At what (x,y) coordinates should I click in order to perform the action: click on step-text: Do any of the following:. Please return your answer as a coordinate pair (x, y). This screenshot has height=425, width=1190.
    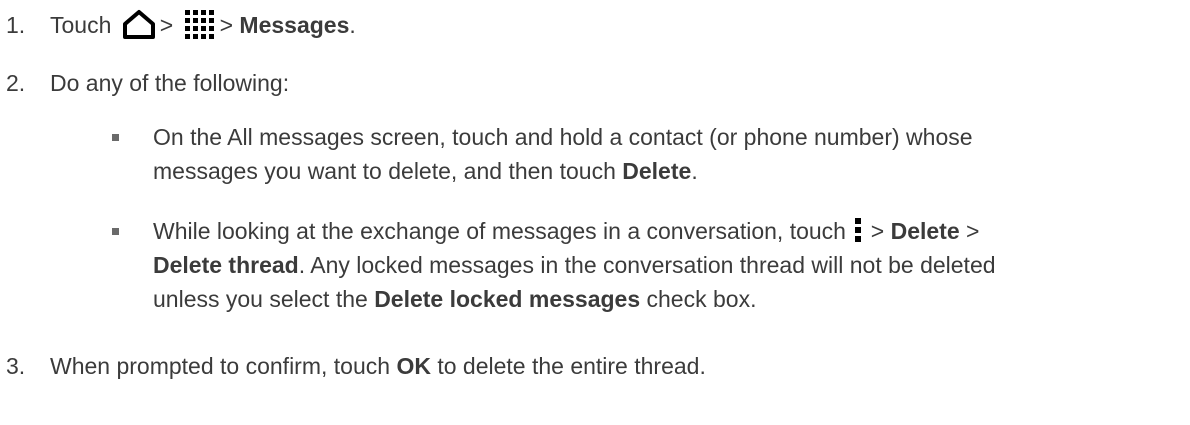
    Looking at the image, I should click on (170, 83).